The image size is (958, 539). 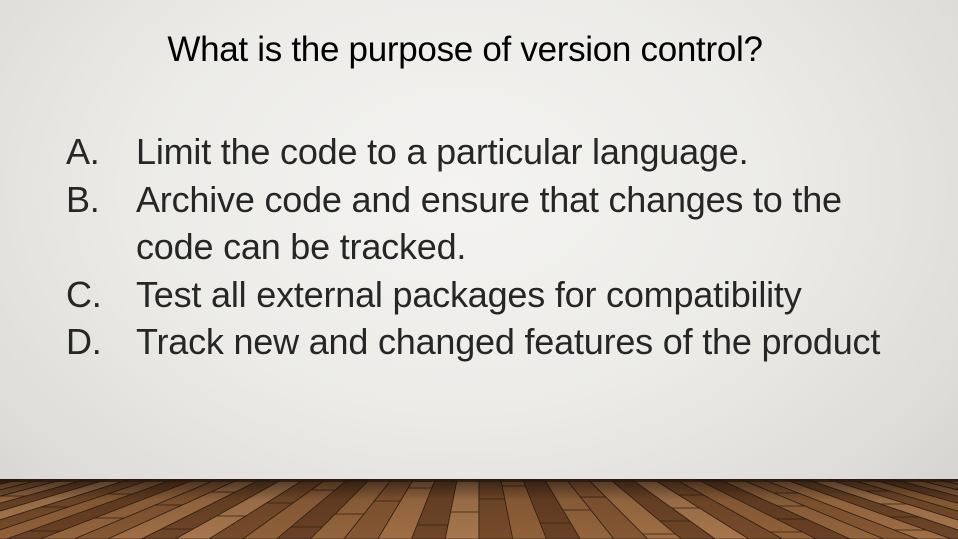 What do you see at coordinates (84, 341) in the screenshot?
I see `answer-letter: D.` at bounding box center [84, 341].